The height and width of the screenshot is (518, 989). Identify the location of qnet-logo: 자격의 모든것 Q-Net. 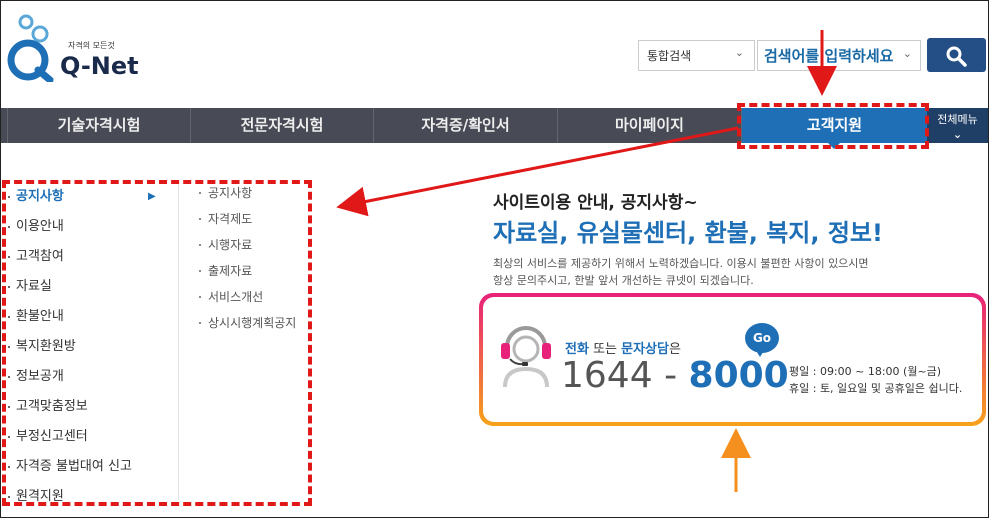
(71, 52).